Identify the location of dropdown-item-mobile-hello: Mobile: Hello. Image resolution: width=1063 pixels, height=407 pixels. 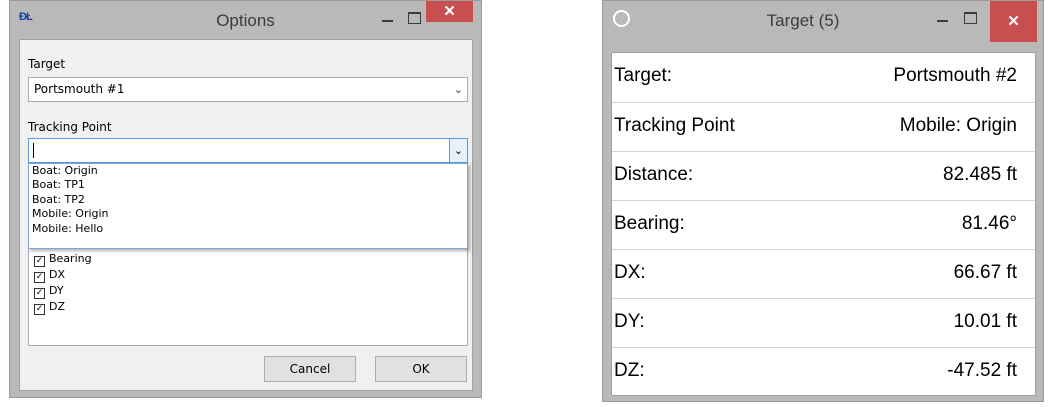
(248, 229).